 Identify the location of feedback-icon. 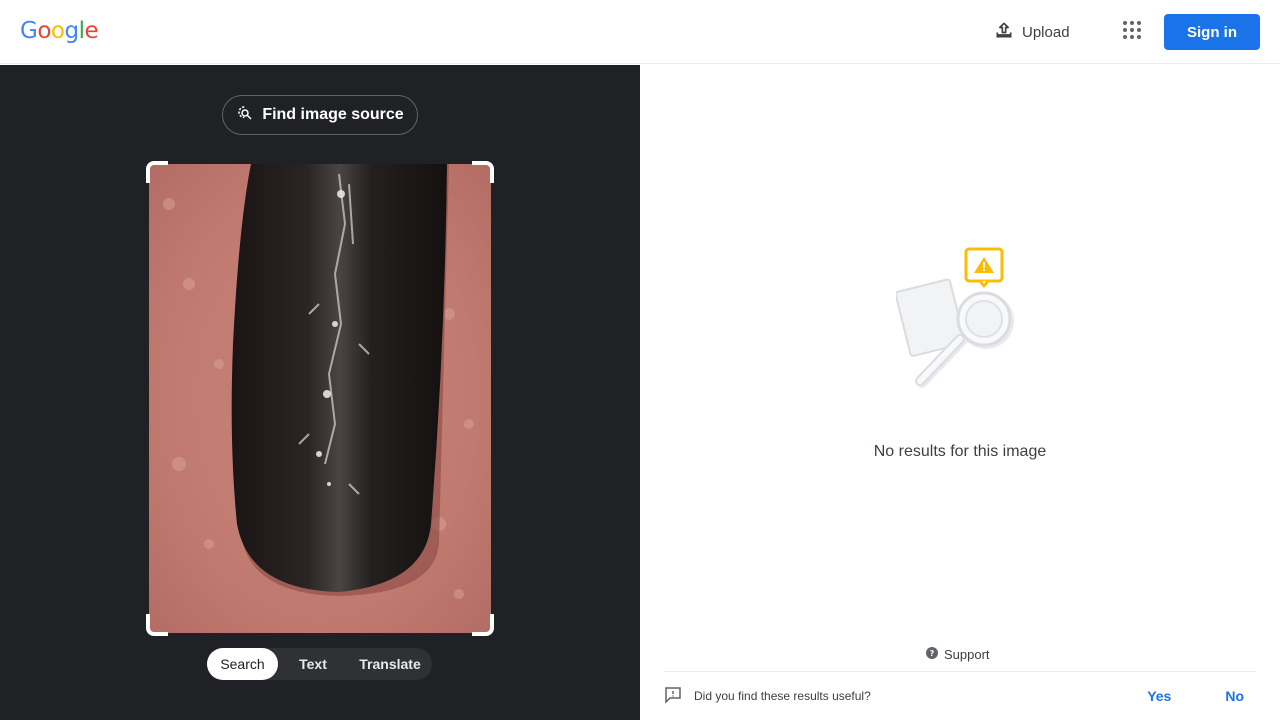
(673, 696).